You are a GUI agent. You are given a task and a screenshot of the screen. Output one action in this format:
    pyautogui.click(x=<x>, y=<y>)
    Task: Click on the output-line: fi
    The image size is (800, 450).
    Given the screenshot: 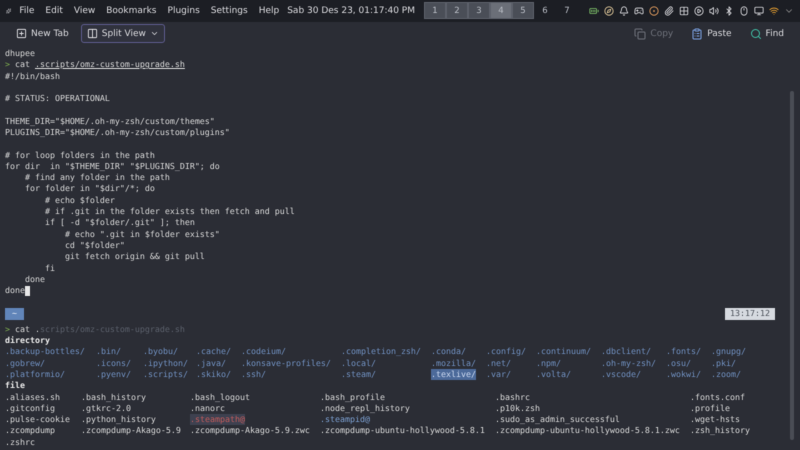 What is the action you would take?
    pyautogui.click(x=50, y=268)
    